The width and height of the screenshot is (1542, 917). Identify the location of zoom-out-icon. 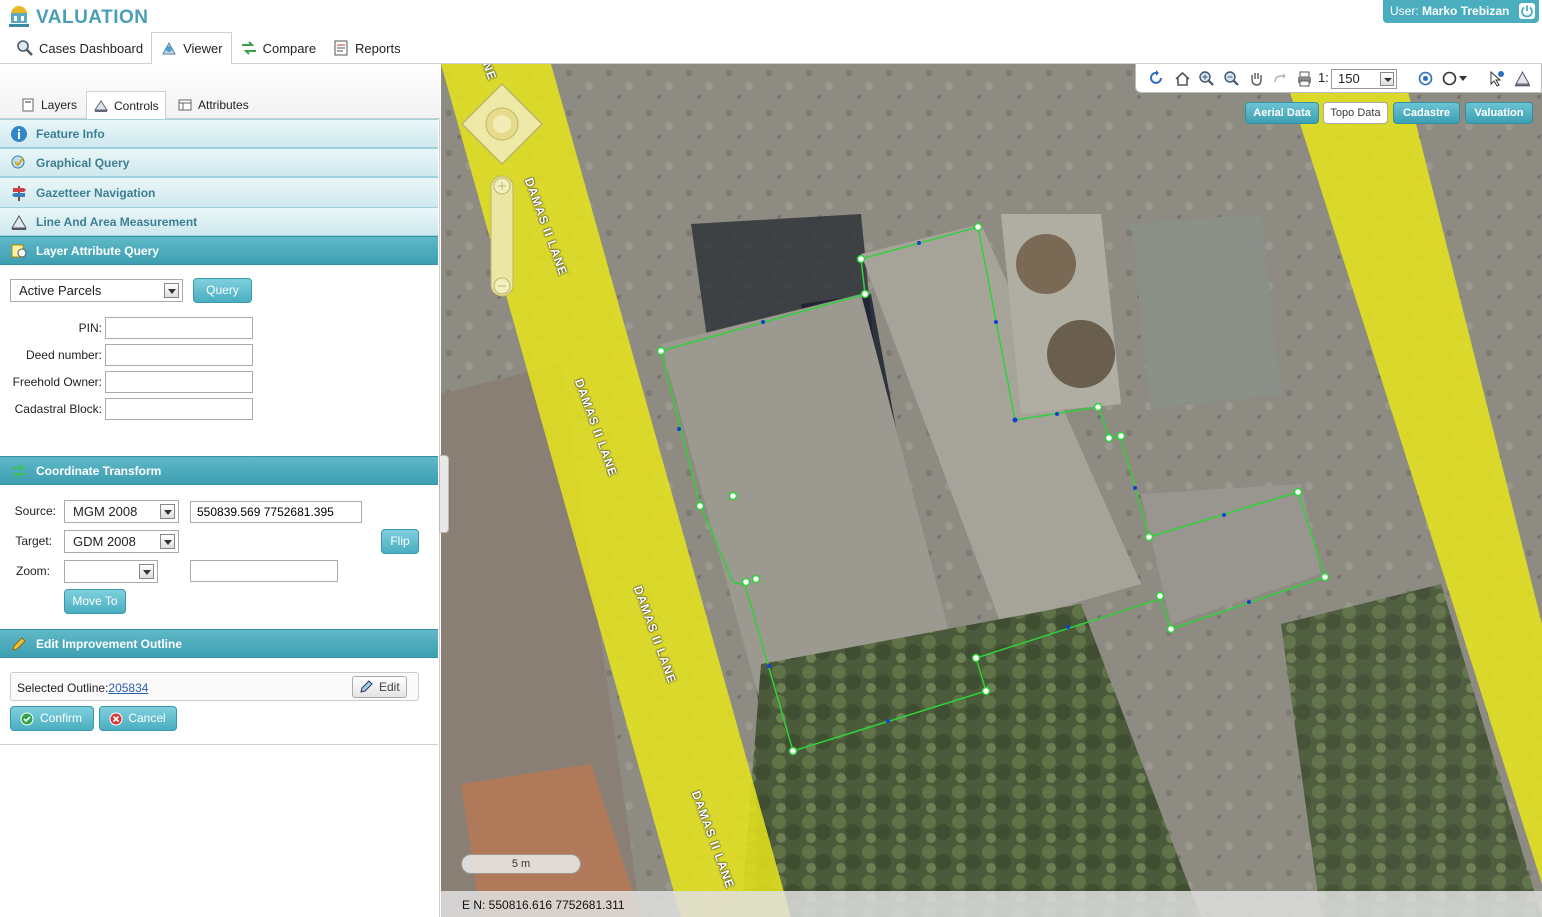
(1231, 78).